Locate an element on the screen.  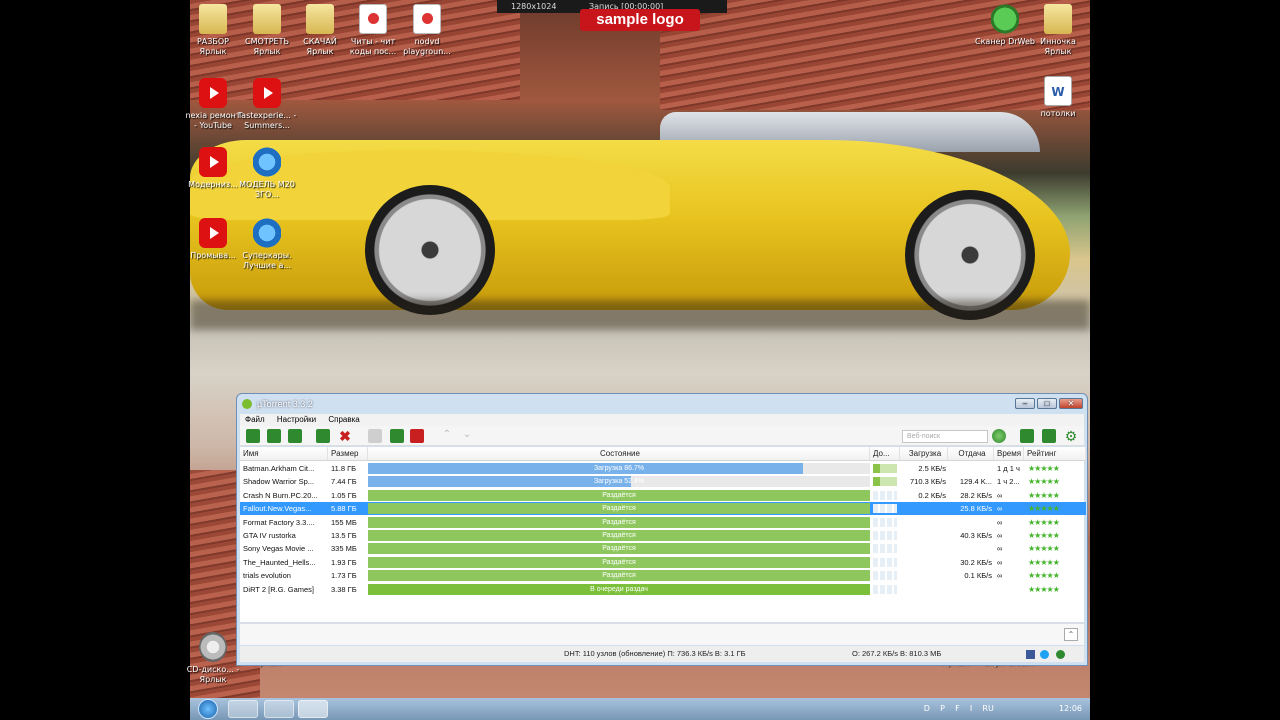
col-download: Загрузка is located at coordinates (924, 454).